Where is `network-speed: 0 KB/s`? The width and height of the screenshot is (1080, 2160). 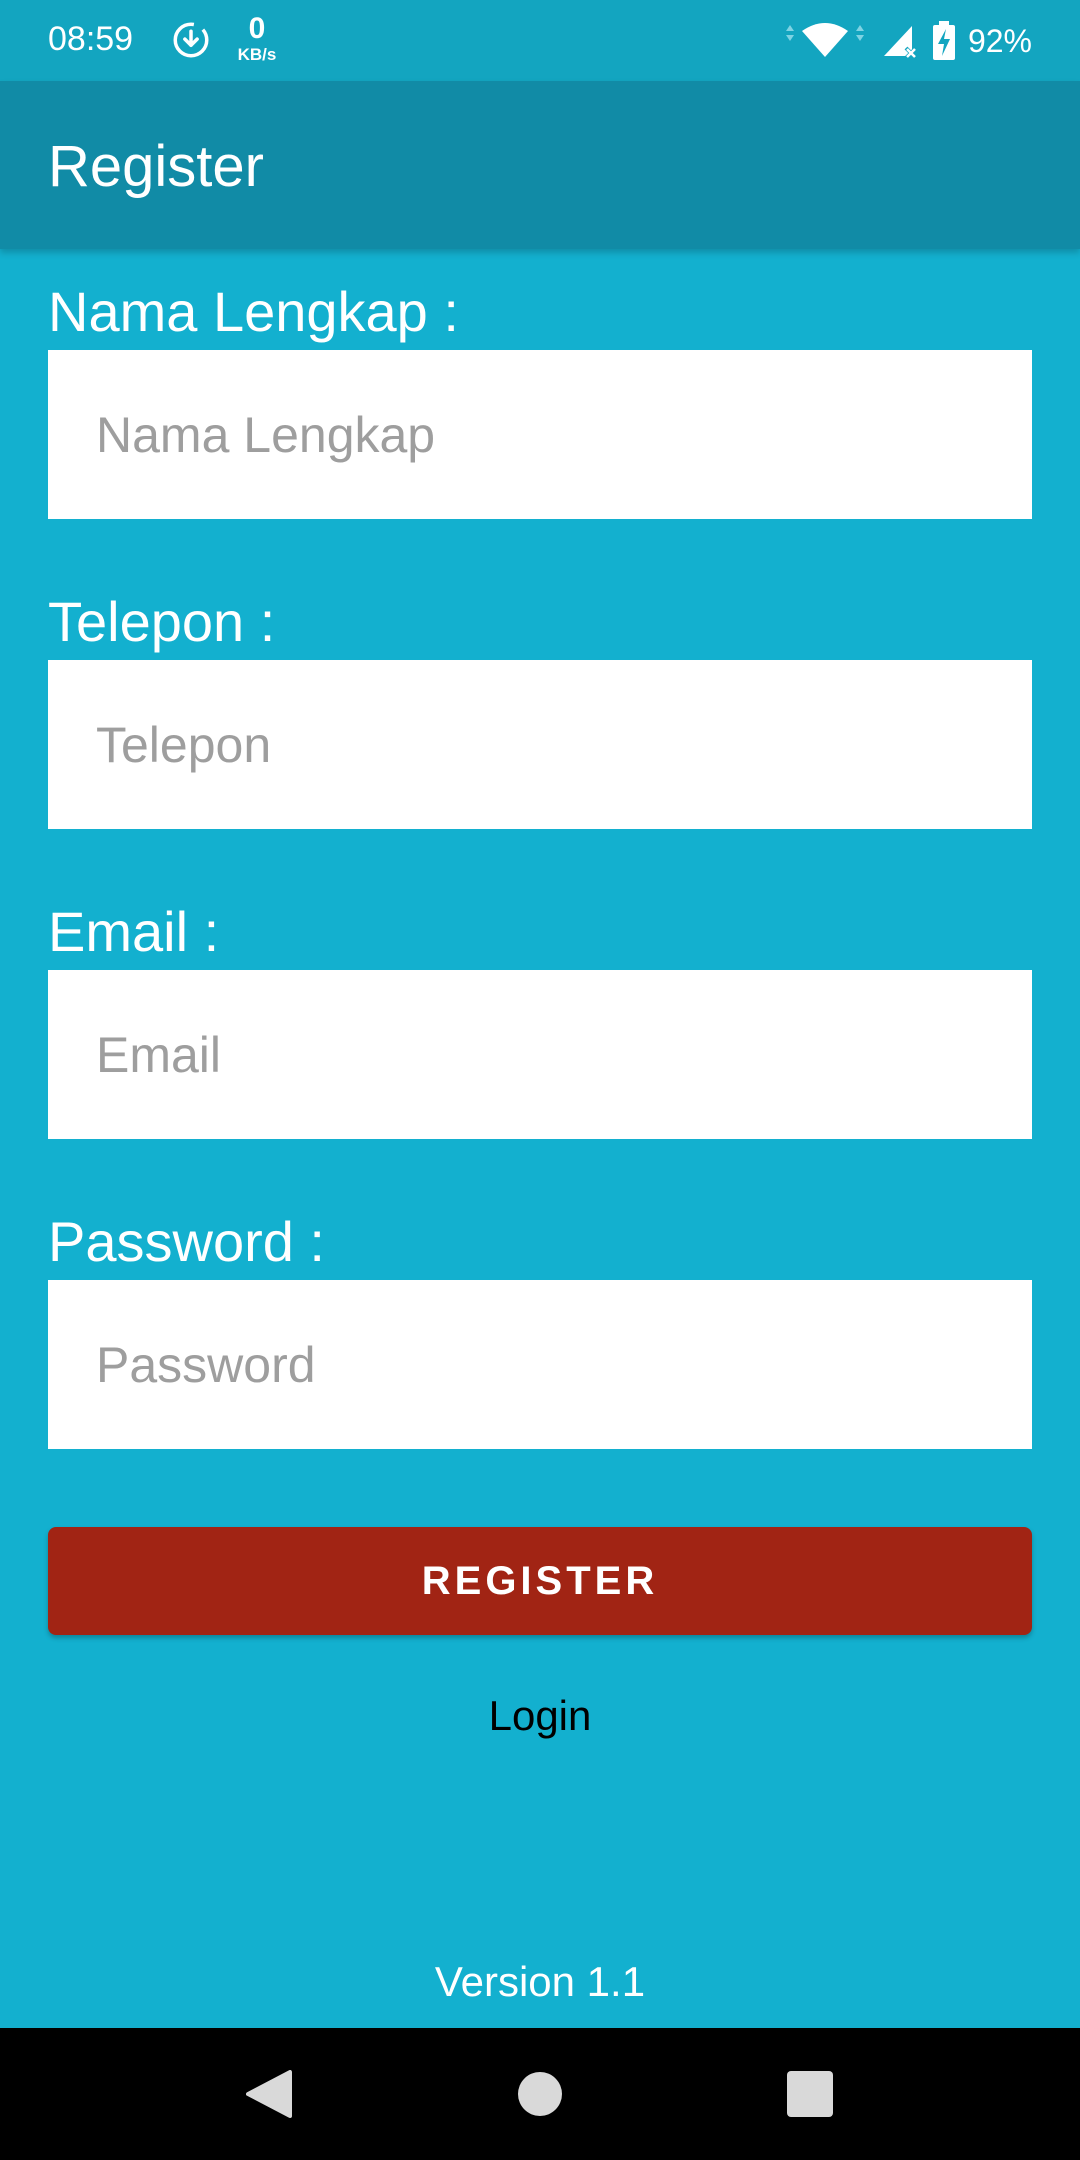
network-speed: 0 KB/s is located at coordinates (257, 38).